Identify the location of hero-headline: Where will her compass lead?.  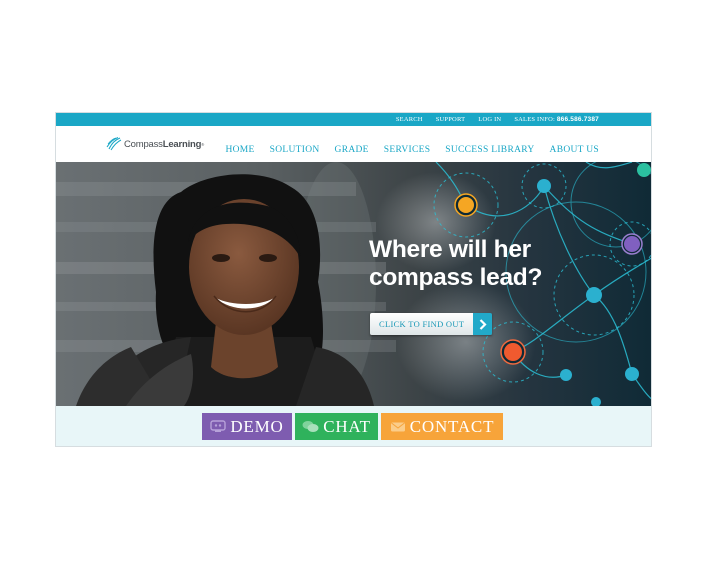
(455, 264).